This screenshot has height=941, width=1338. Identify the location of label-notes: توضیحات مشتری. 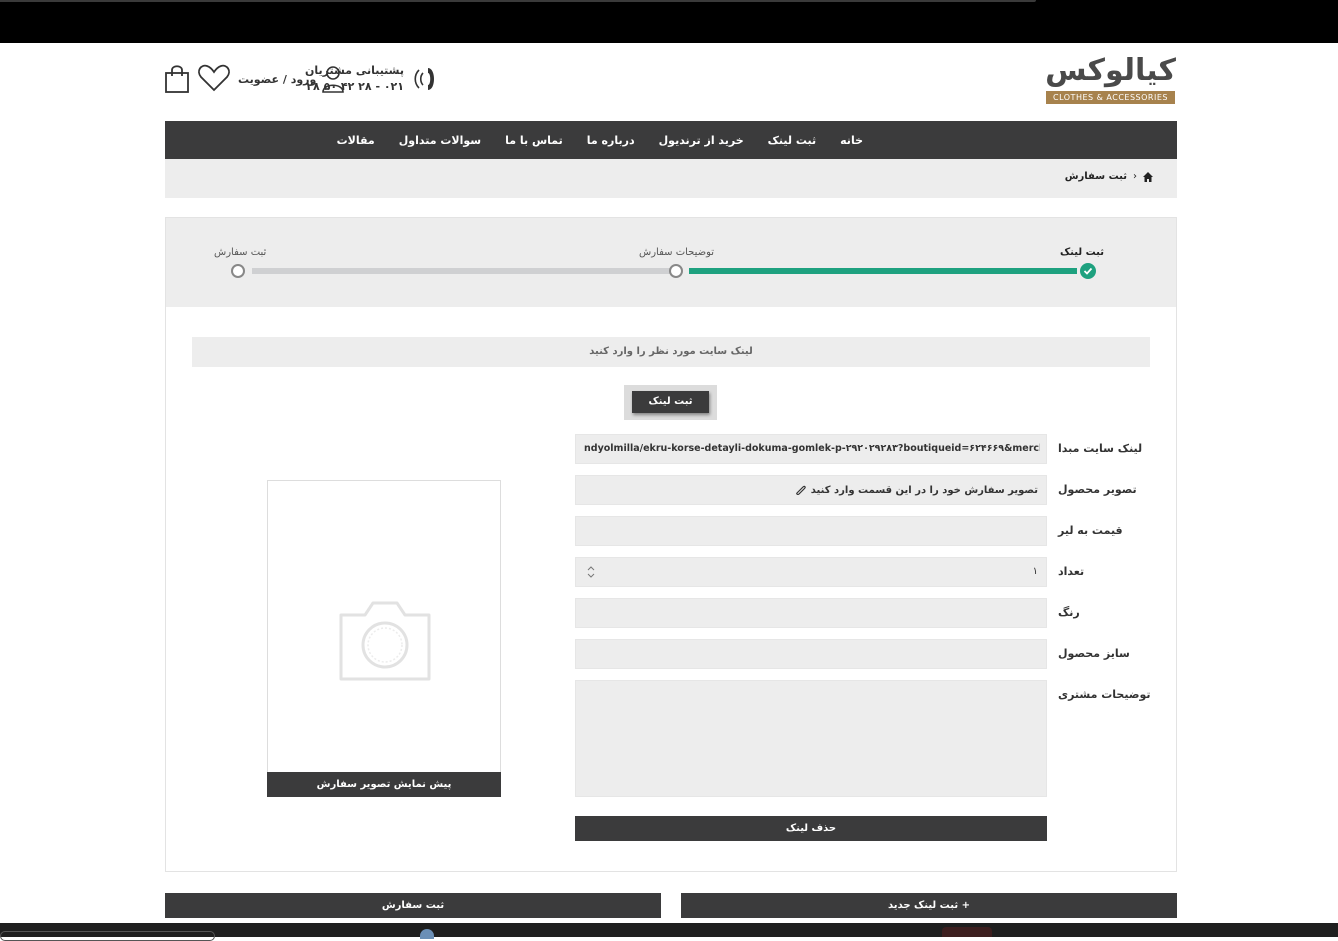
(1104, 694).